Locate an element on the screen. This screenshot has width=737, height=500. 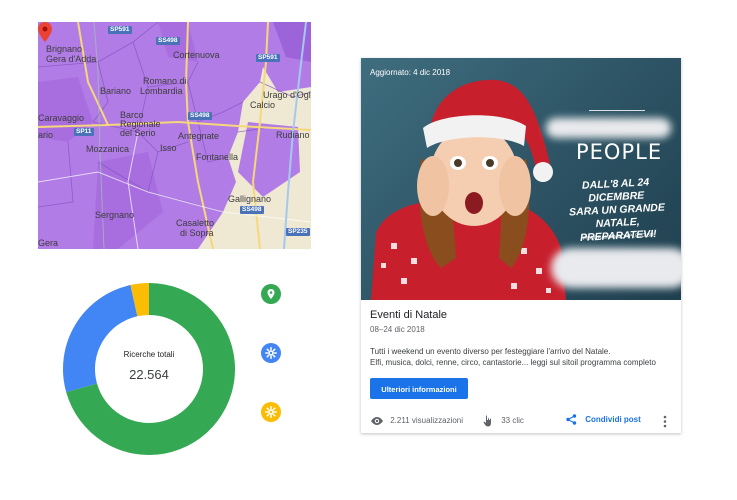
blurred-url is located at coordinates (616, 268).